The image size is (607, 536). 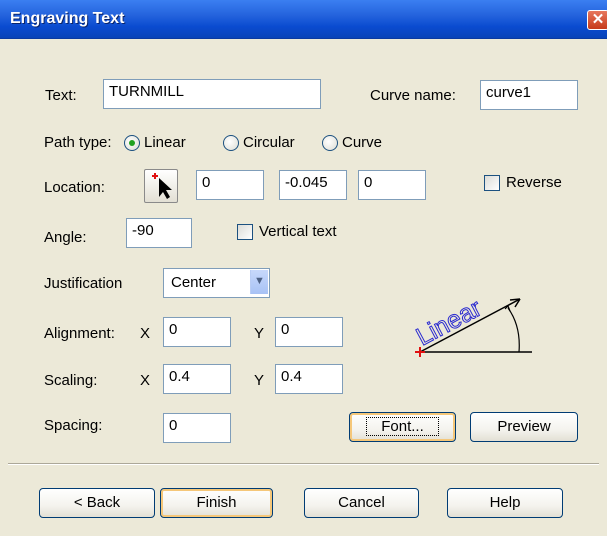 I want to click on location-label: Location:, so click(x=74, y=187).